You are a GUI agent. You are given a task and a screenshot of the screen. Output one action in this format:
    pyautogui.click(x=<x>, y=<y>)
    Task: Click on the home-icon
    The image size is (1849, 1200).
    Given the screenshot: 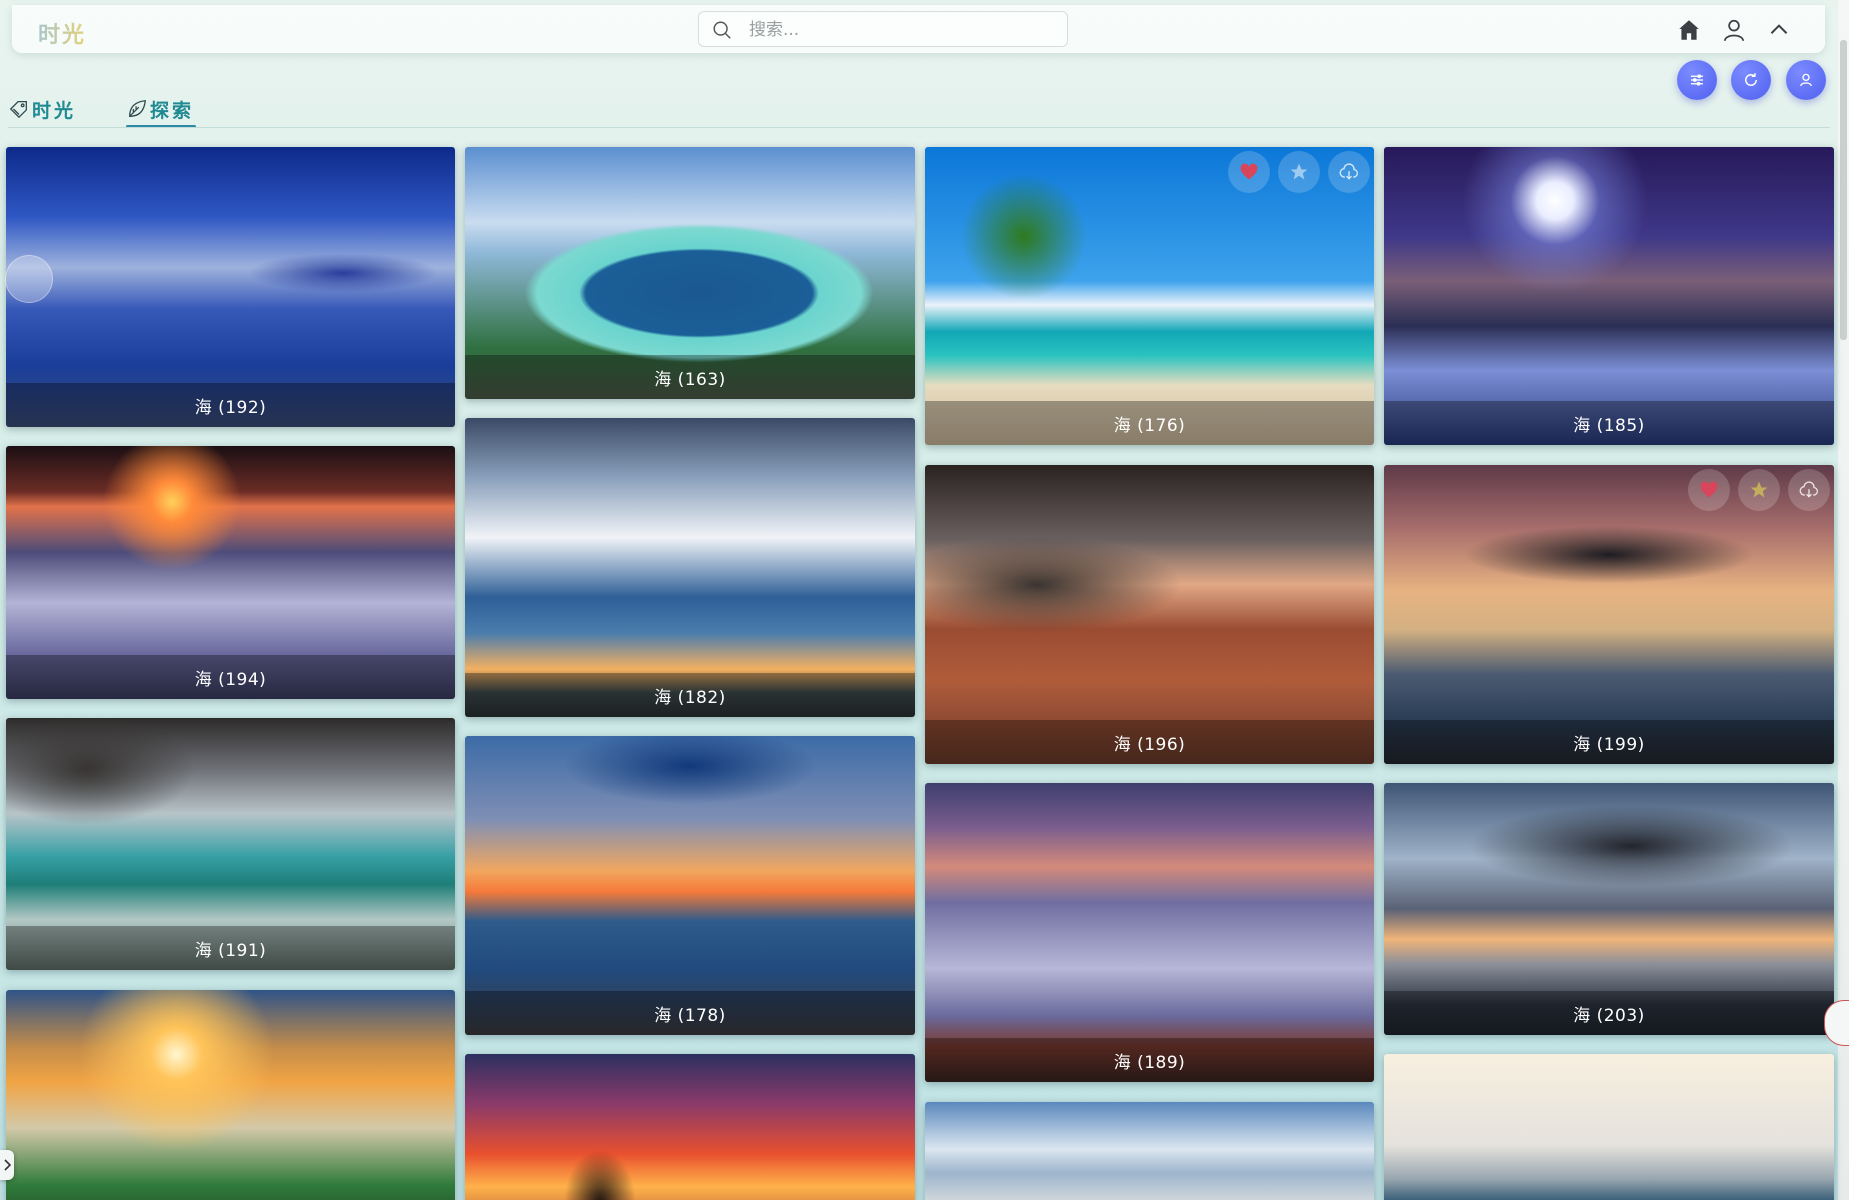 What is the action you would take?
    pyautogui.click(x=1689, y=30)
    